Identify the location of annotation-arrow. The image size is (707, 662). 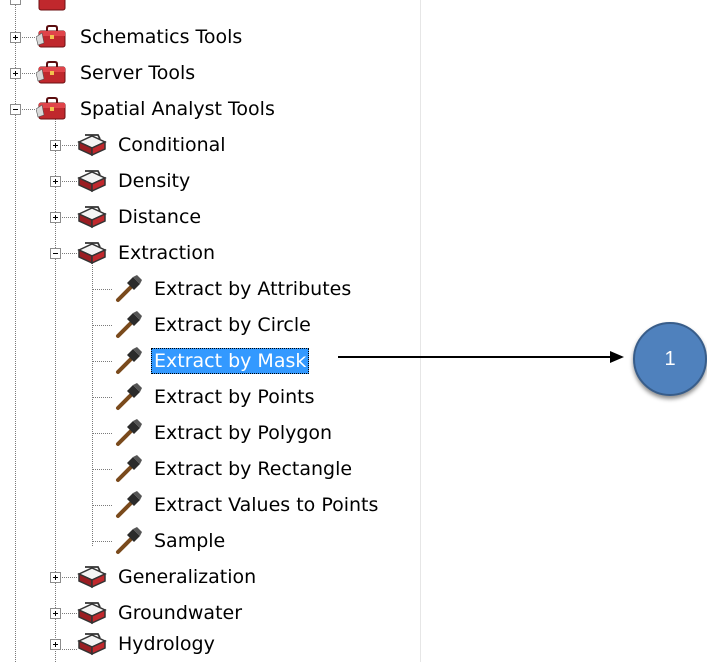
(481, 357).